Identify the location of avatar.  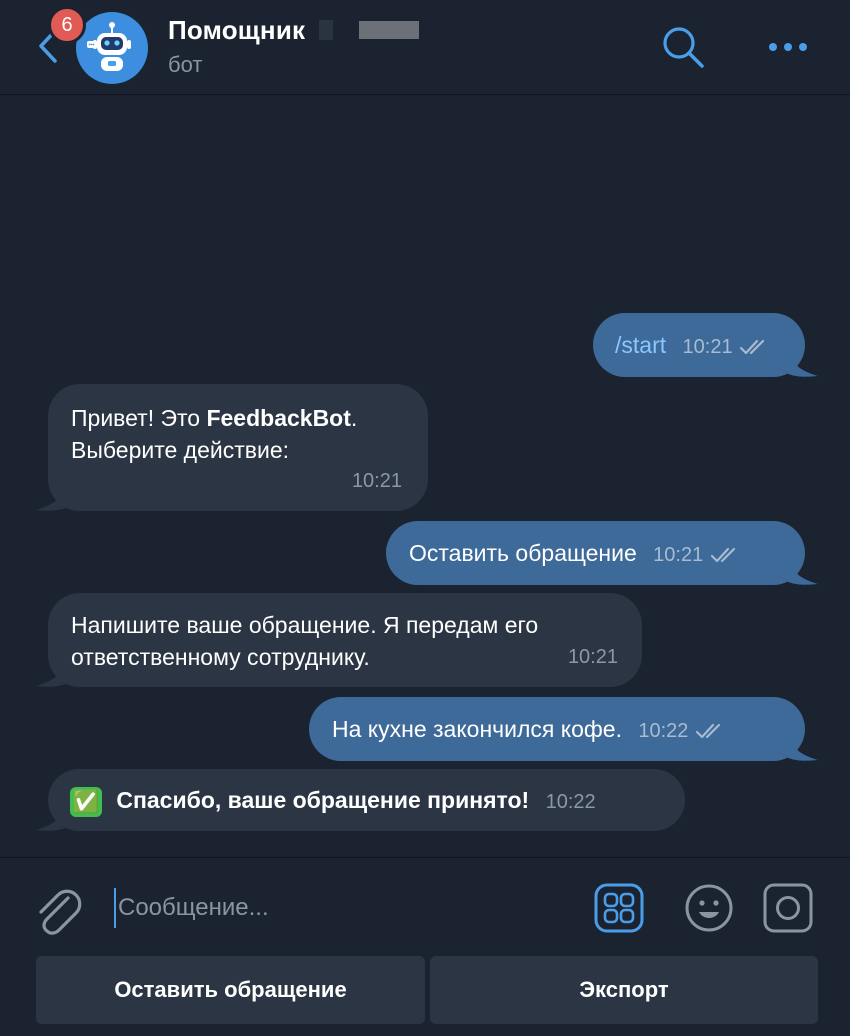
(112, 48).